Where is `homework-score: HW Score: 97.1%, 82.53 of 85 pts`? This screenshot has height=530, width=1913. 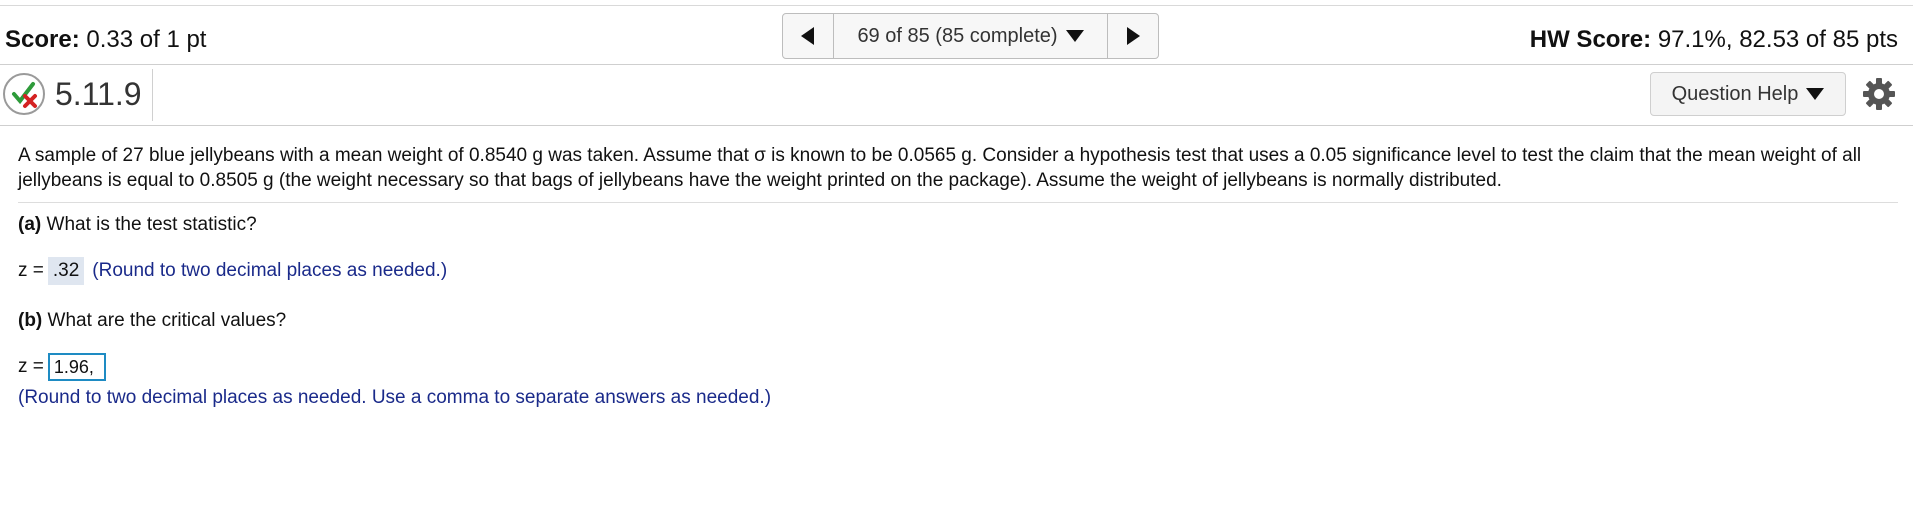 homework-score: HW Score: 97.1%, 82.53 of 85 pts is located at coordinates (1714, 40).